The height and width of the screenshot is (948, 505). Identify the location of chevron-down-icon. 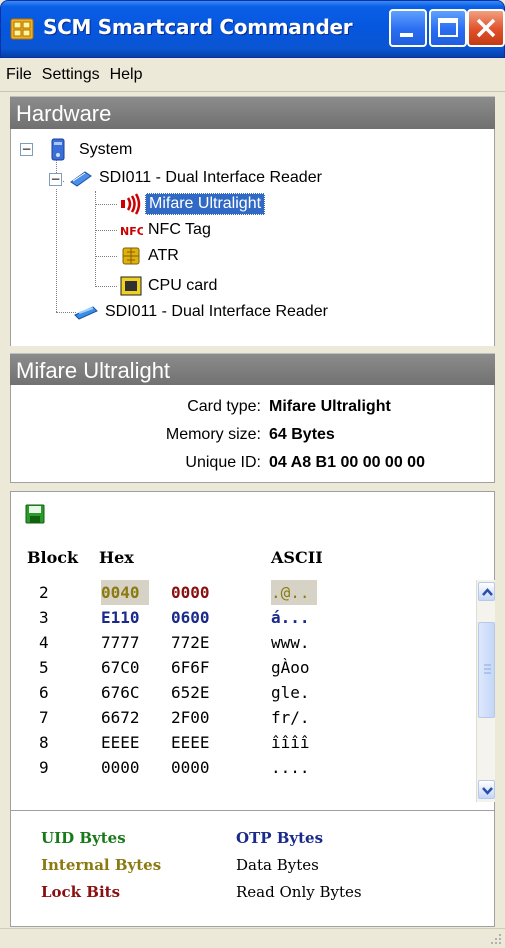
(487, 791).